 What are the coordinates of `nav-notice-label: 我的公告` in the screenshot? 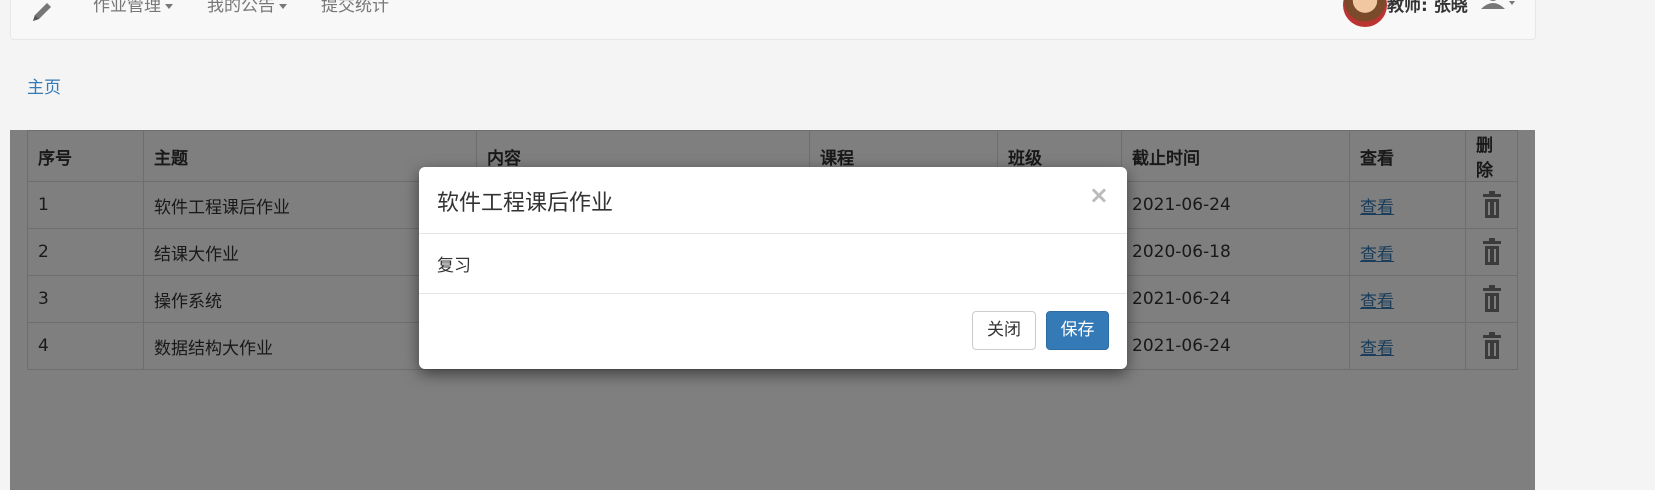 It's located at (241, 8).